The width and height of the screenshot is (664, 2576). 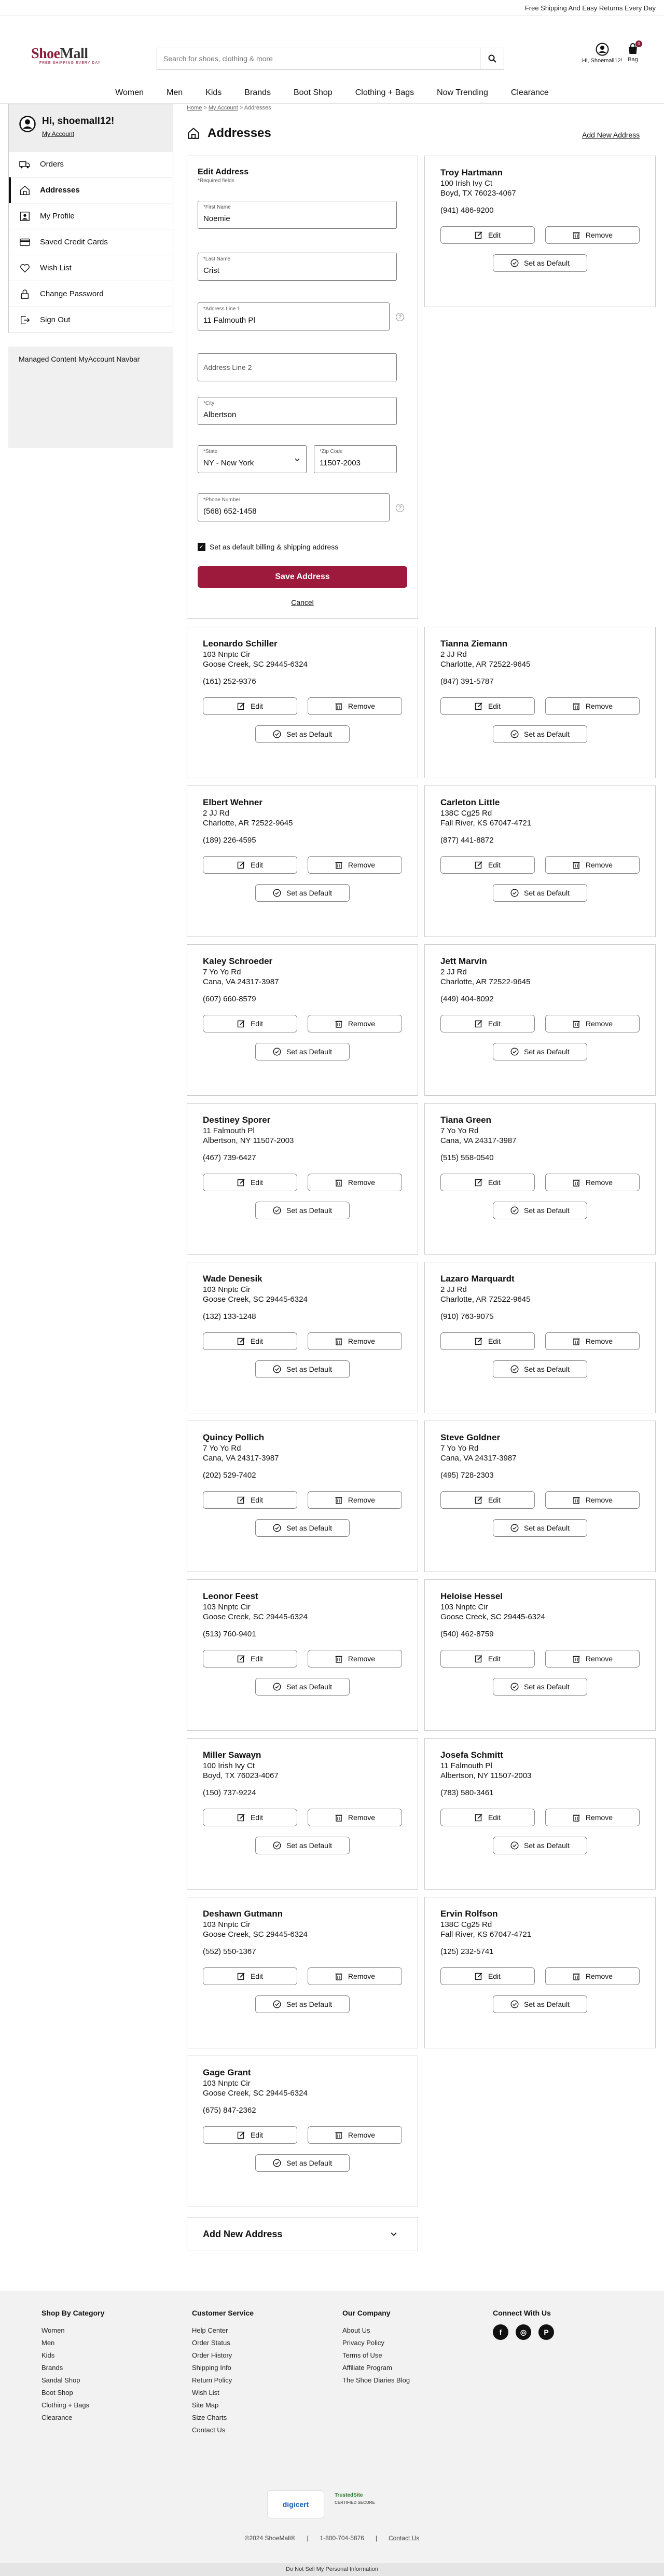 What do you see at coordinates (523, 2332) in the screenshot?
I see `instagram-icon: ◎` at bounding box center [523, 2332].